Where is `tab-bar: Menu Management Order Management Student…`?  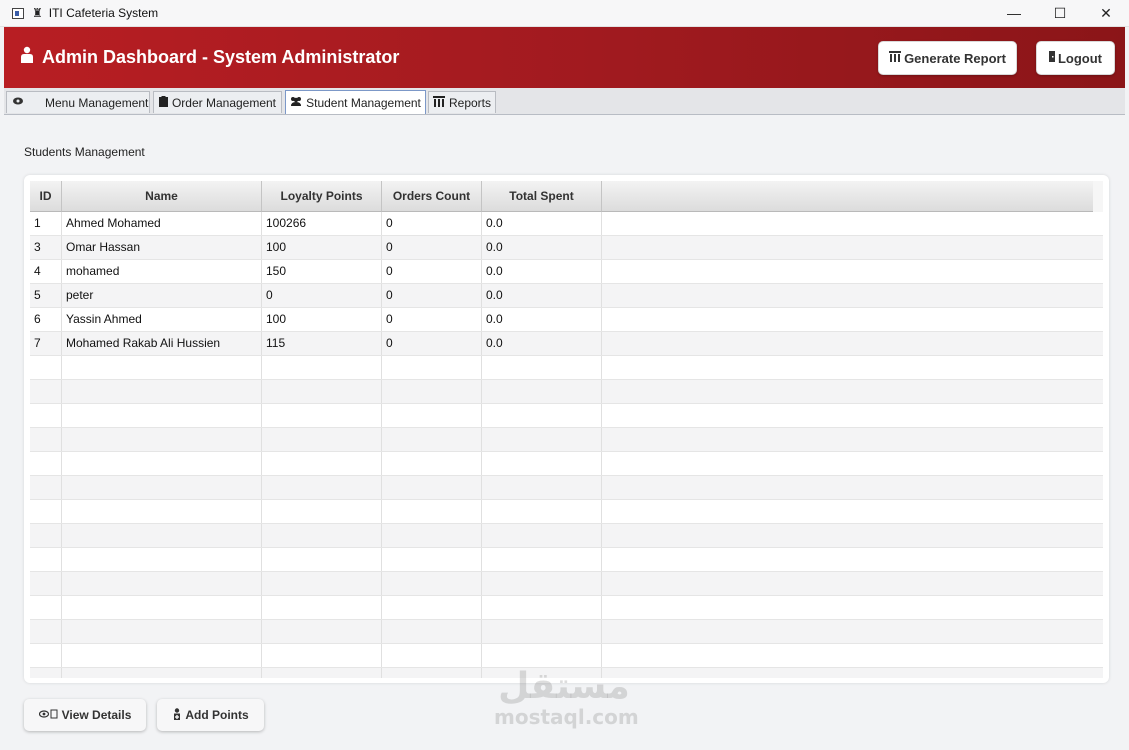
tab-bar: Menu Management Order Management Student… is located at coordinates (564, 101).